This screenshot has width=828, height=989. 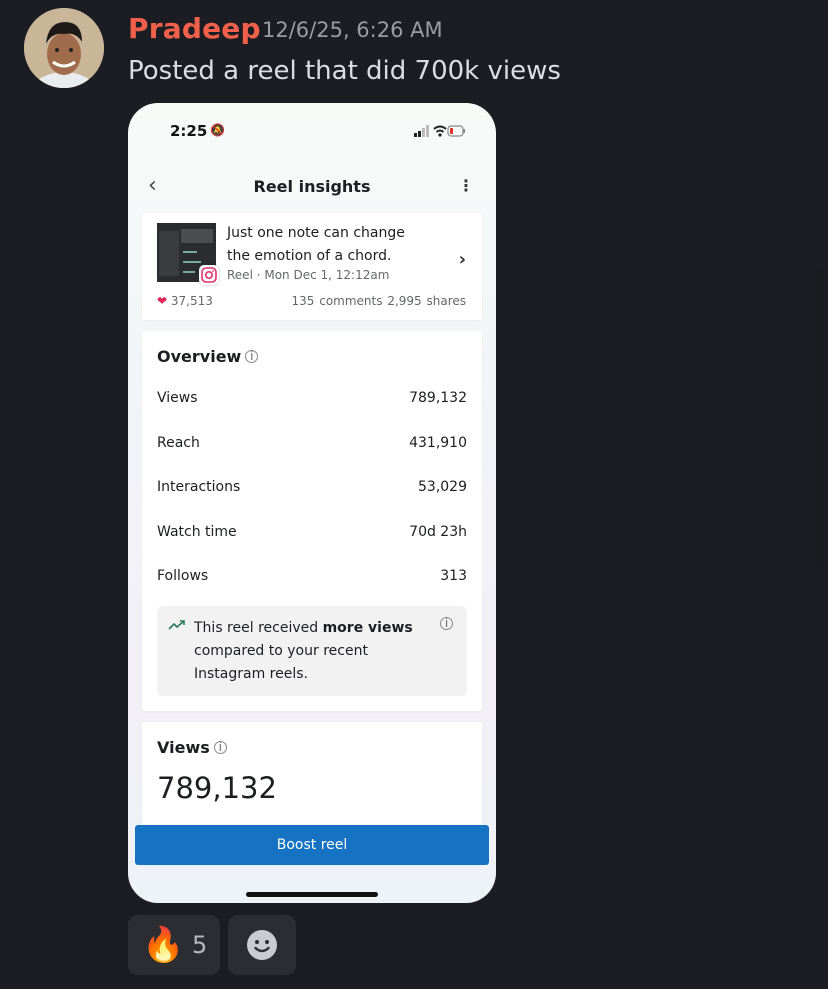 I want to click on metric-label: Follows, so click(x=183, y=576).